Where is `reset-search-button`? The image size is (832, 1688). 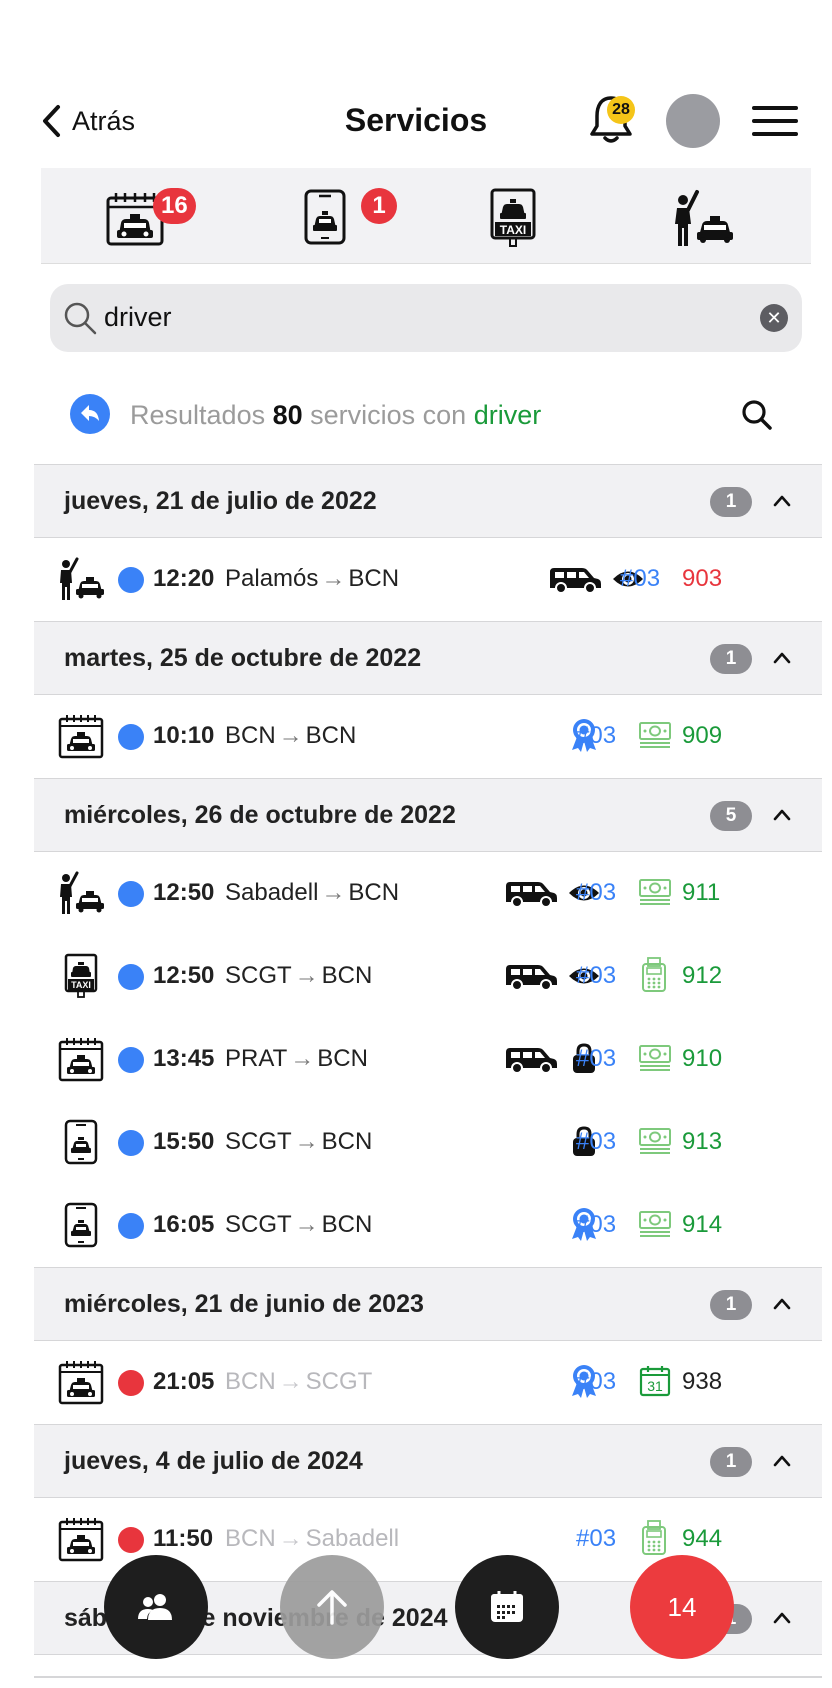 reset-search-button is located at coordinates (90, 414).